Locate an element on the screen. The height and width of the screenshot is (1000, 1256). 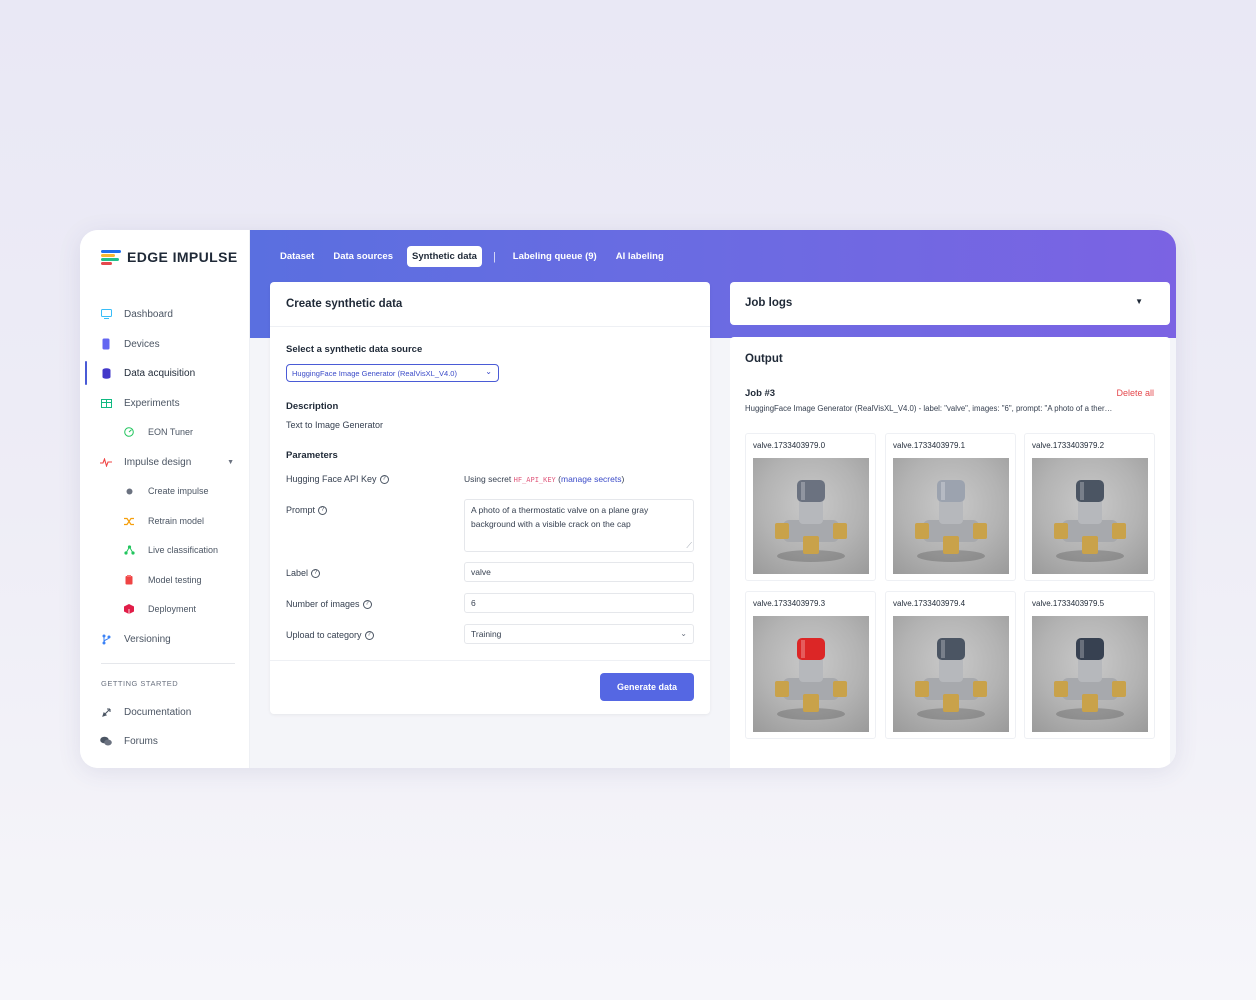
sidebar-item-label: Deployment is located at coordinates (172, 609).